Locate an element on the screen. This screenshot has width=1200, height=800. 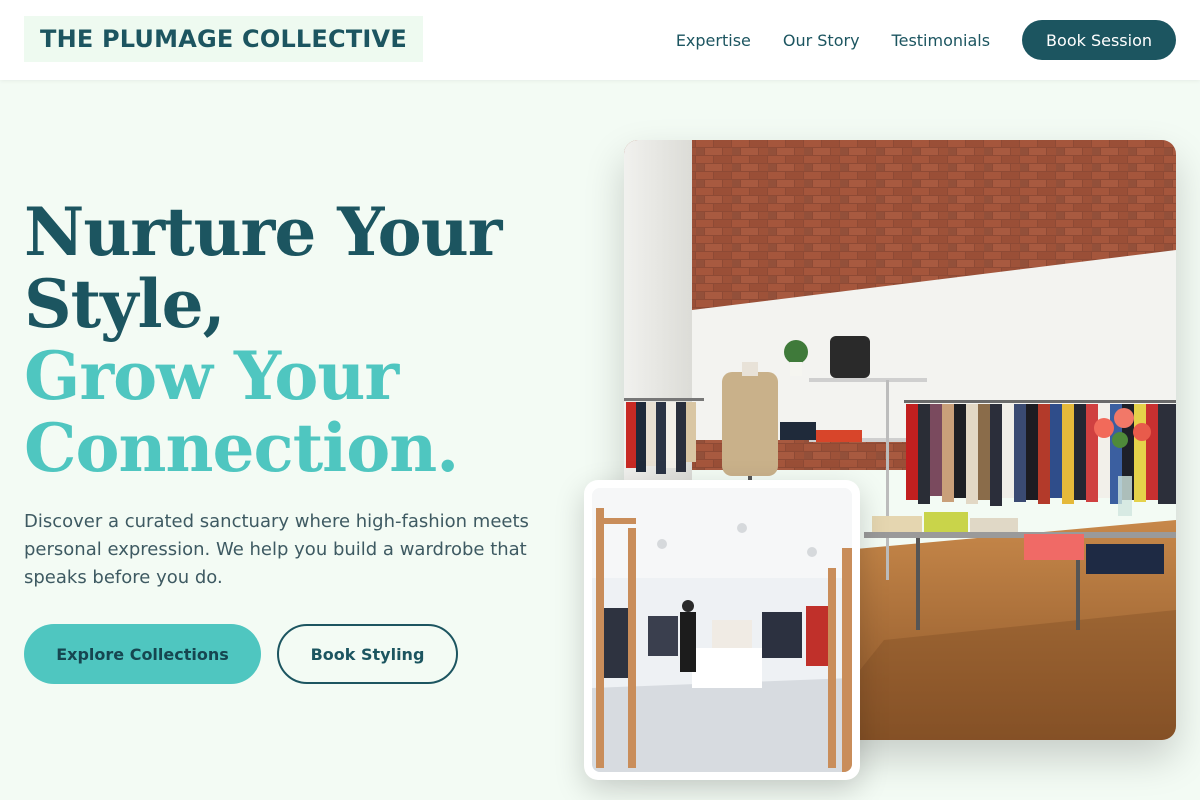
store-floor-photo is located at coordinates (722, 630).